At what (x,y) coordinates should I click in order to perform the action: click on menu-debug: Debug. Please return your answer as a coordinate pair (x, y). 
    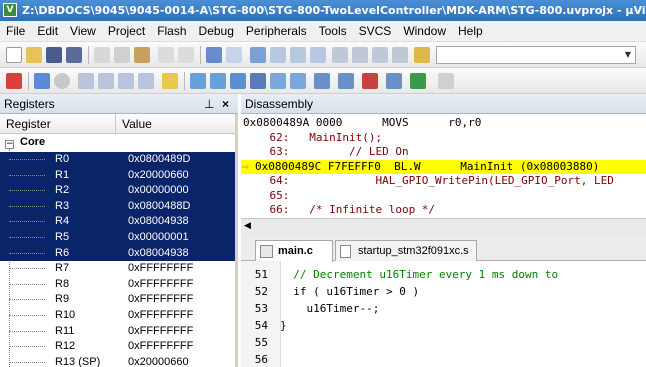
    Looking at the image, I should click on (216, 31).